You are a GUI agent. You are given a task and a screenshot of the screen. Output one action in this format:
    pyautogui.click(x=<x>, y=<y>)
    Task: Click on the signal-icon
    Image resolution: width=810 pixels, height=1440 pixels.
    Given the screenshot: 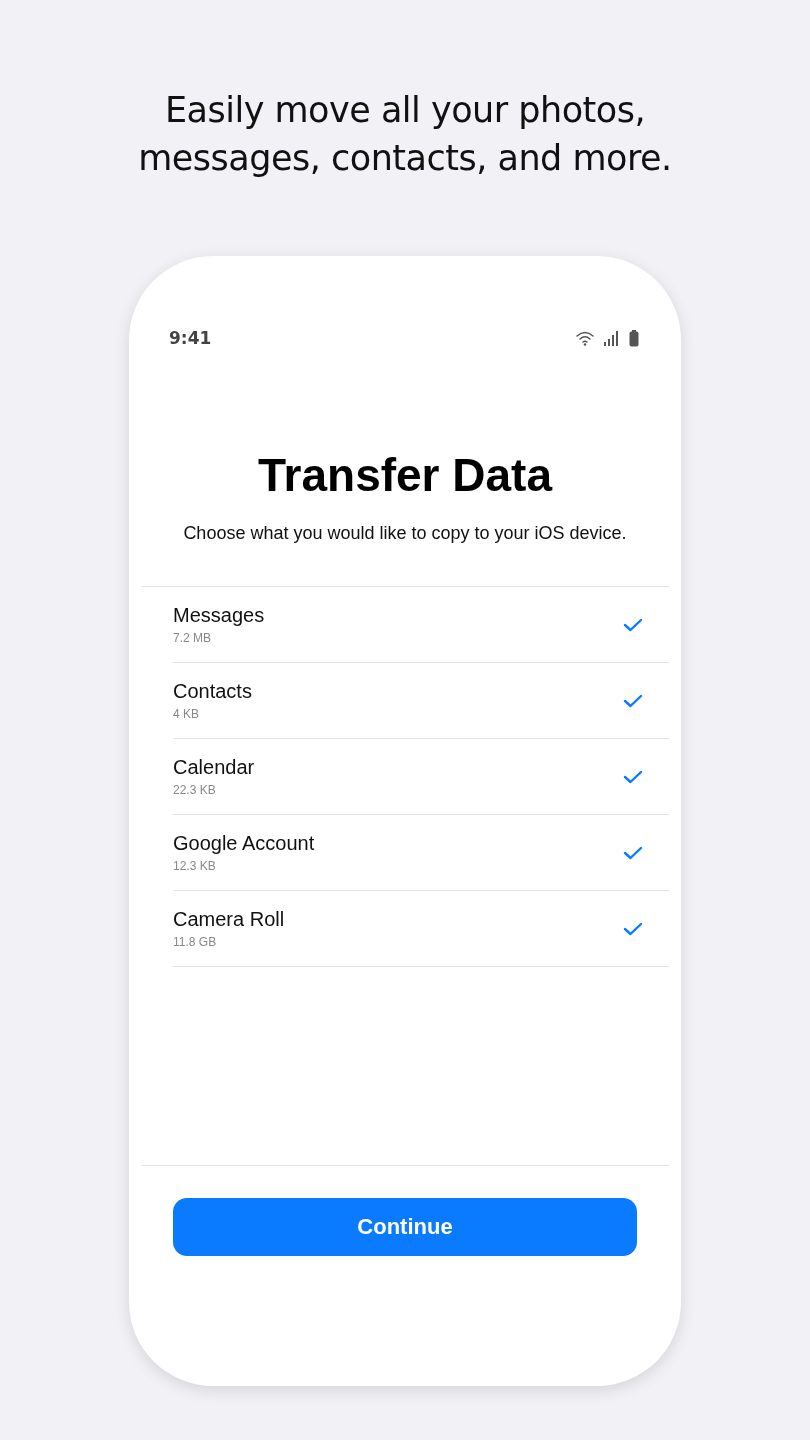 What is the action you would take?
    pyautogui.click(x=612, y=338)
    